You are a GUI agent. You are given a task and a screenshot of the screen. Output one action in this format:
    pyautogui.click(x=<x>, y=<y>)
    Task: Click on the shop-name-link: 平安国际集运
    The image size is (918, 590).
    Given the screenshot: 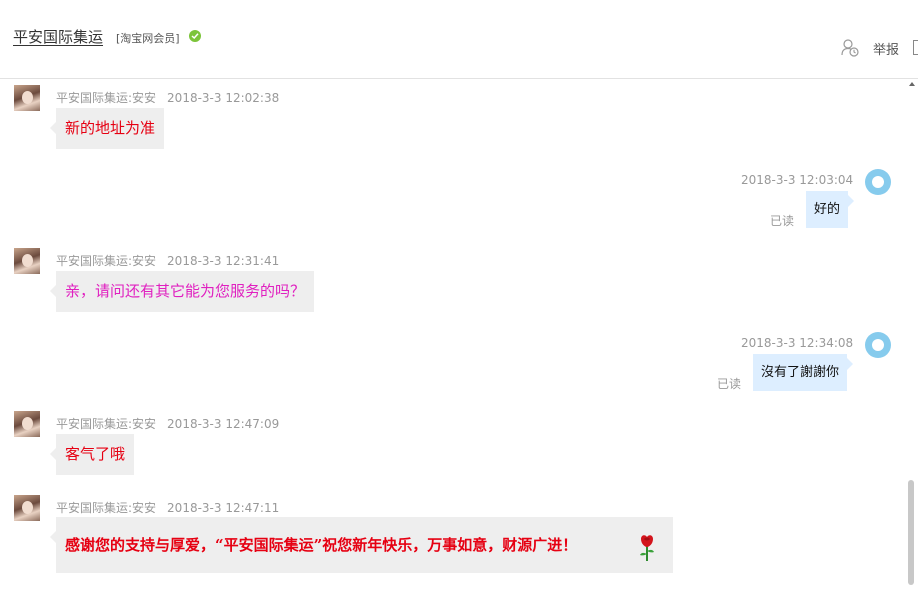 What is the action you would take?
    pyautogui.click(x=58, y=36)
    